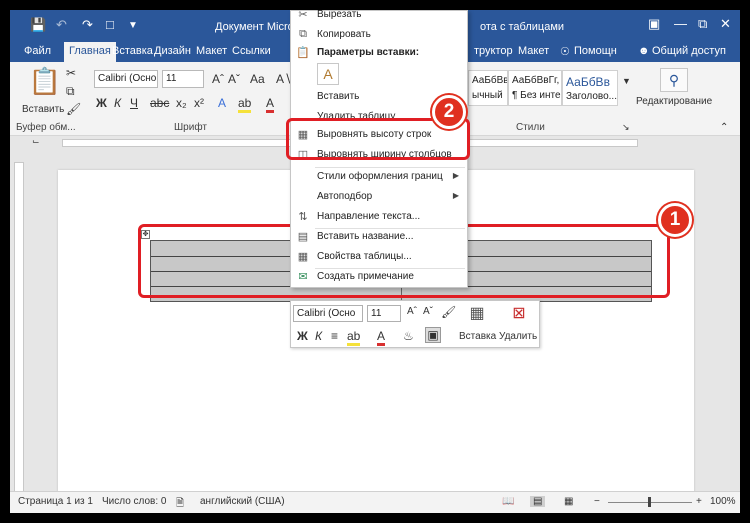  Describe the element at coordinates (36, 141) in the screenshot. I see `tab-stop-icon: ⌙` at that location.